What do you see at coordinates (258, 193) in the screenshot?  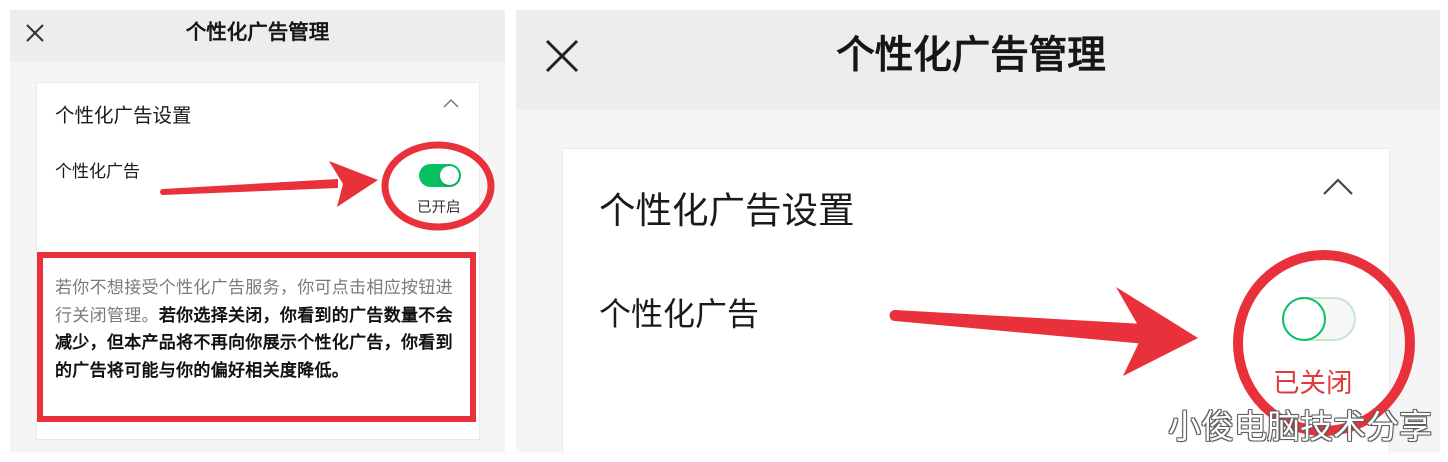 I see `personalized-ad-row: 个性化广告 已开启` at bounding box center [258, 193].